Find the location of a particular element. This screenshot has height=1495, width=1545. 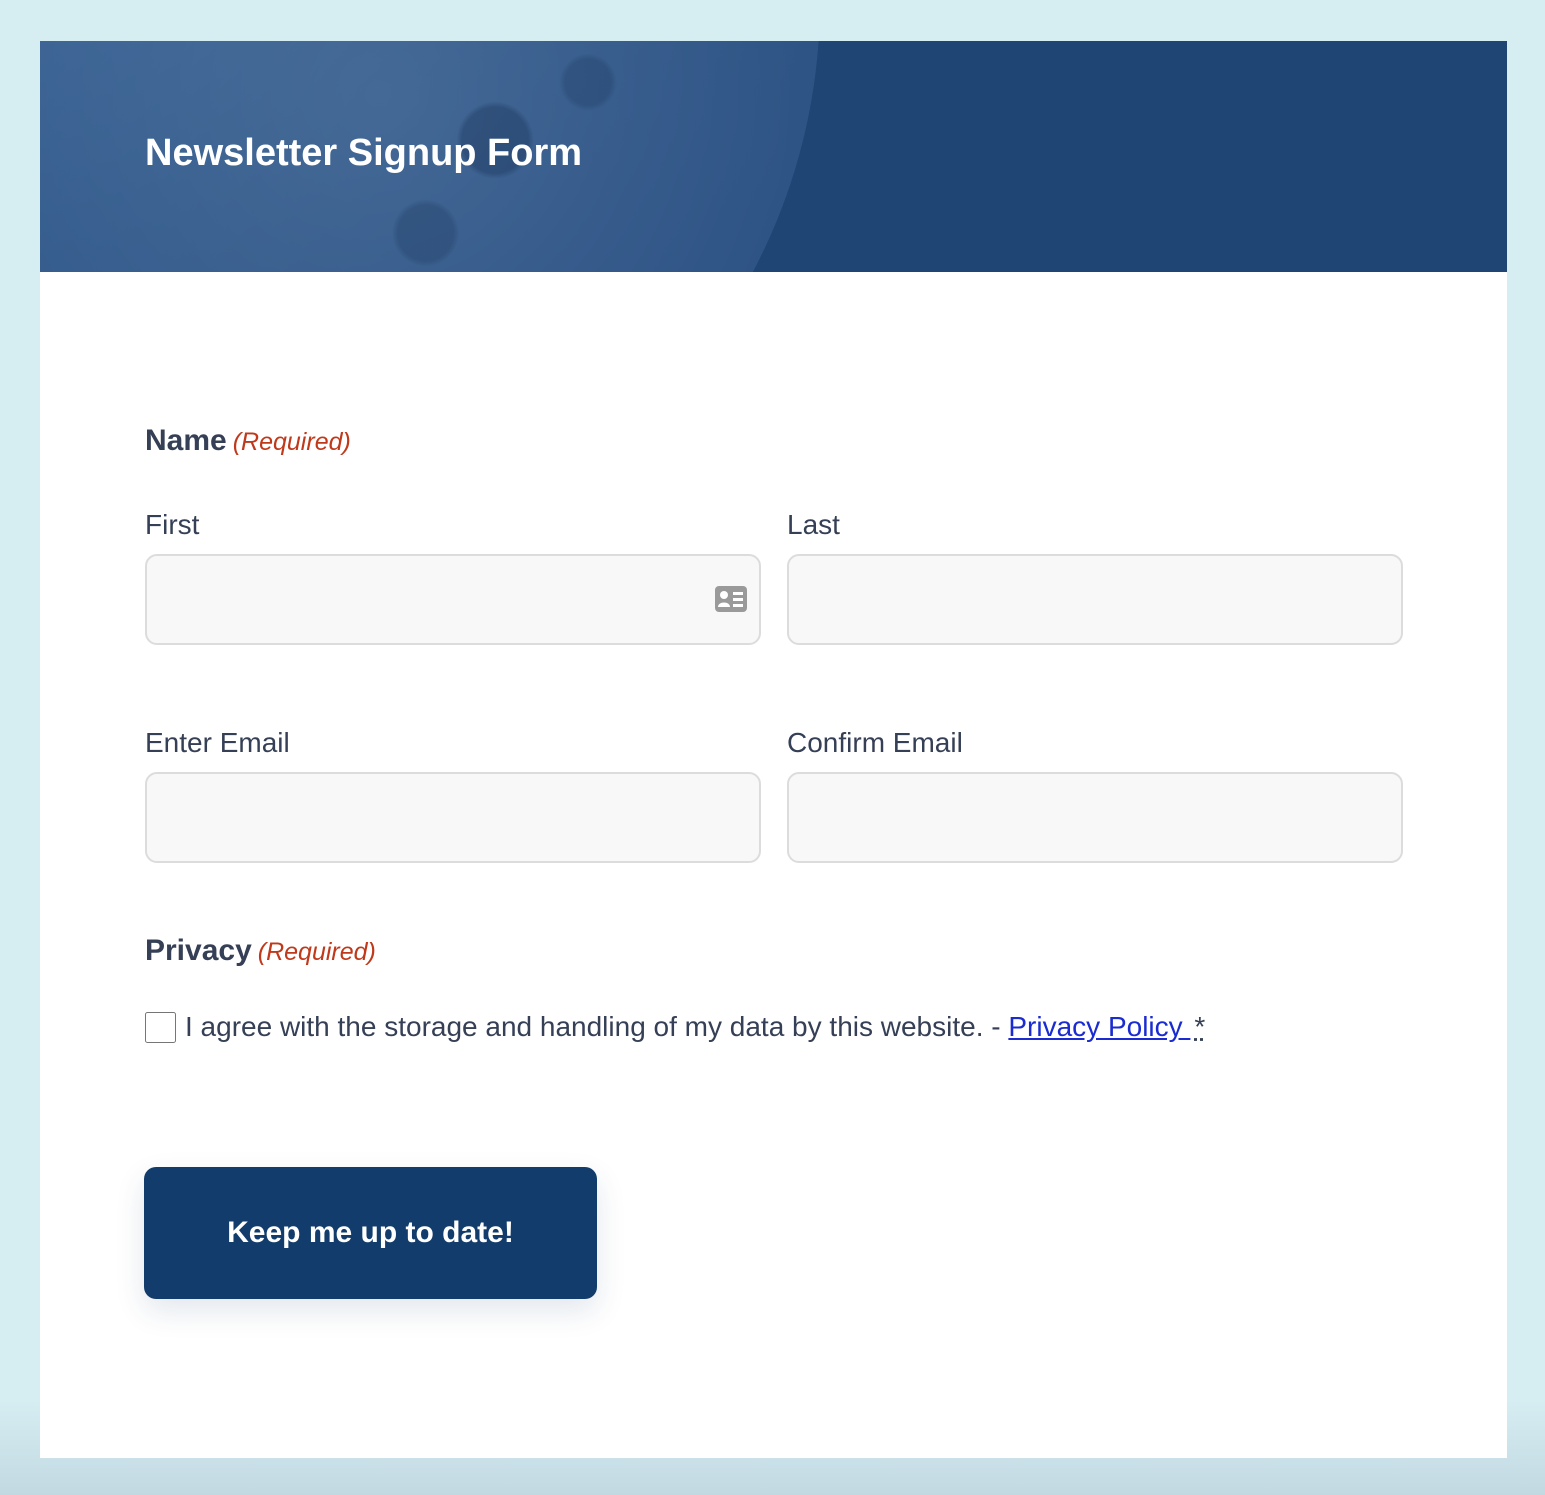

name-field-label: Name (Required) is located at coordinates (248, 441).